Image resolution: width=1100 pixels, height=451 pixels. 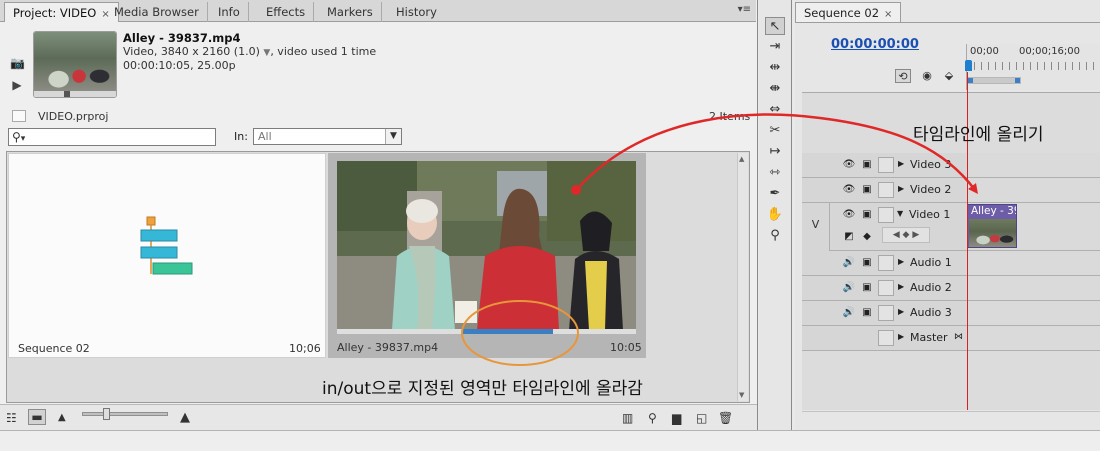 I want to click on track-audio-2: 🔊 ▣ ▶ Audio 2, so click(x=884, y=288).